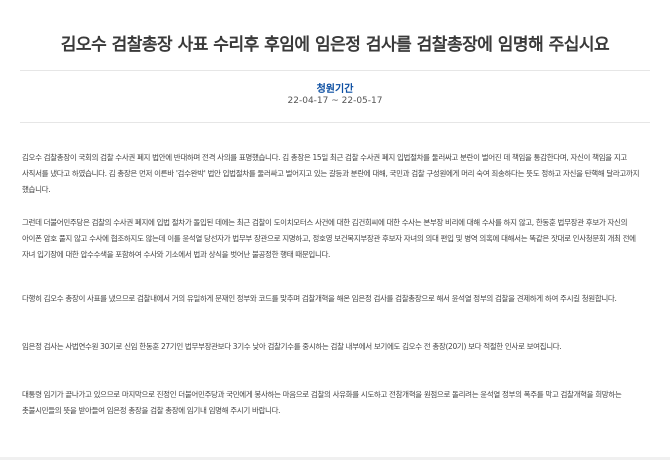 The width and height of the screenshot is (670, 460). I want to click on title-divider, so click(335, 70).